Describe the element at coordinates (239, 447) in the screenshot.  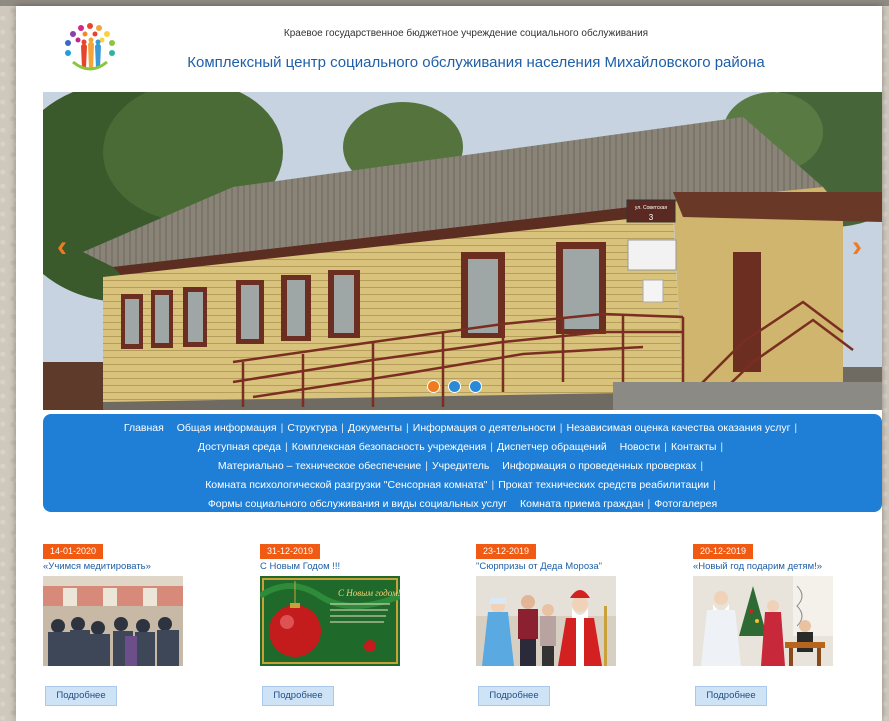
I see `nav-link-accessible-environment: Доступная среда` at that location.